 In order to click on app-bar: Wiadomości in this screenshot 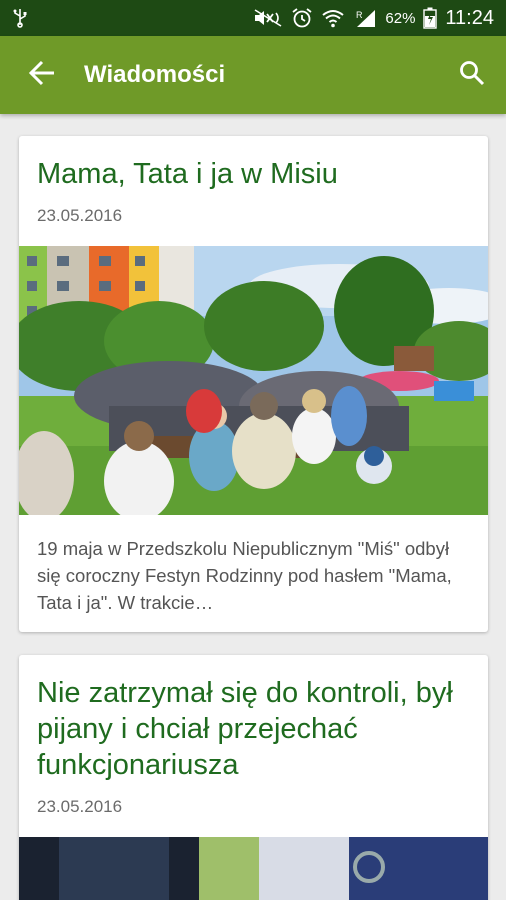, I will do `click(253, 75)`.